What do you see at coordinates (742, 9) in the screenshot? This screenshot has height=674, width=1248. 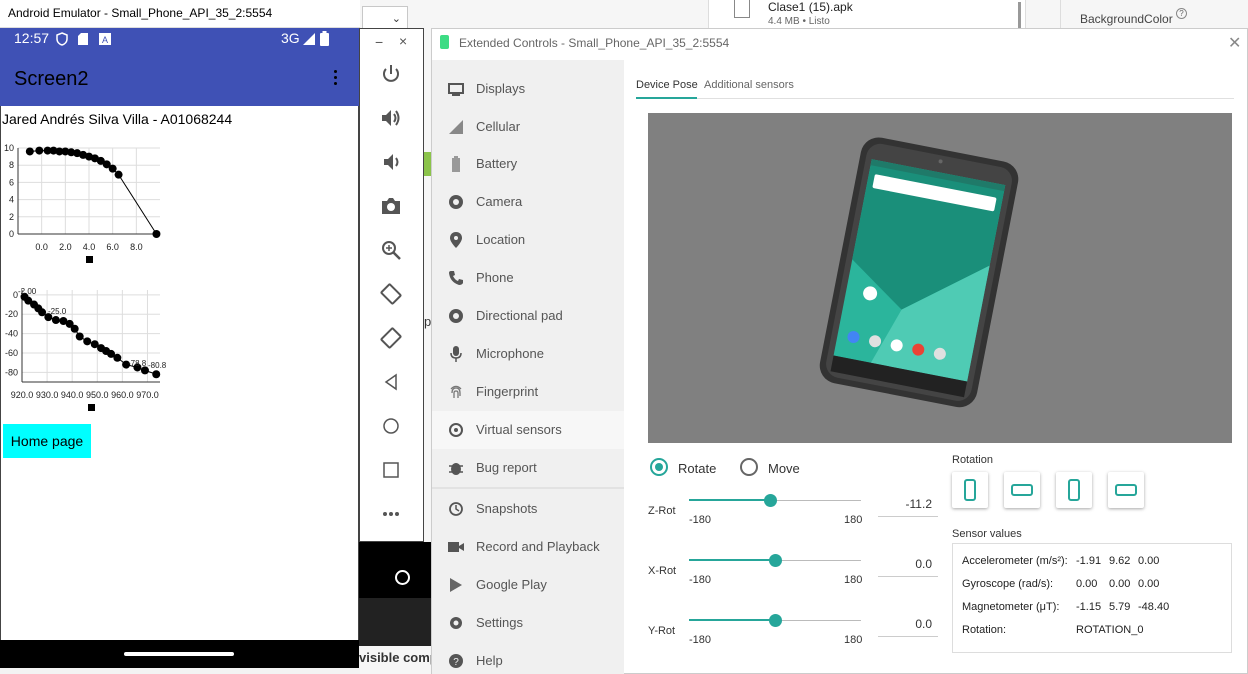 I see `file-icon` at bounding box center [742, 9].